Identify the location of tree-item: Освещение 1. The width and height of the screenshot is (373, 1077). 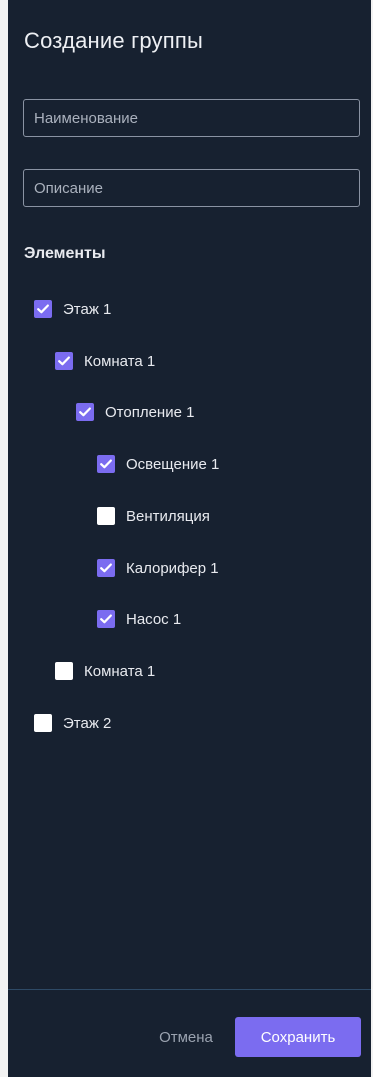
(158, 464).